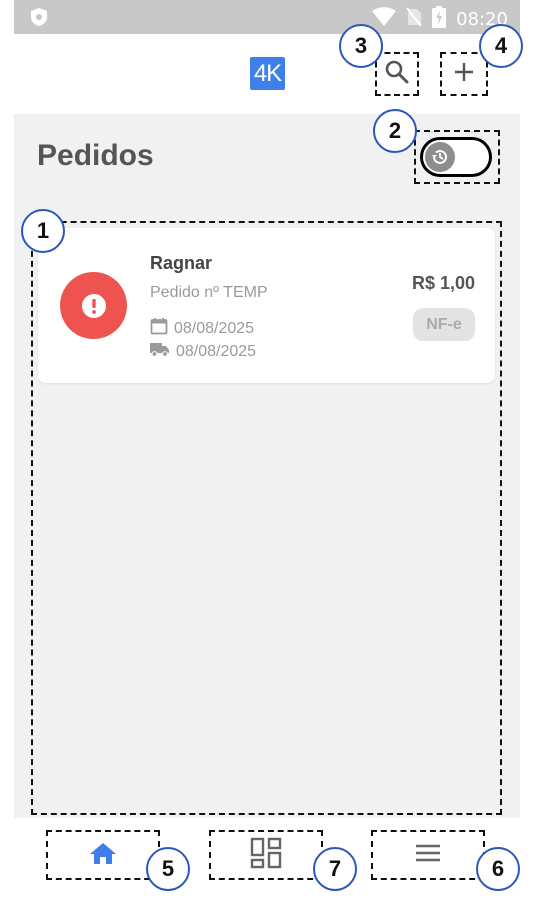 The width and height of the screenshot is (537, 919). I want to click on nav-home, so click(103, 855).